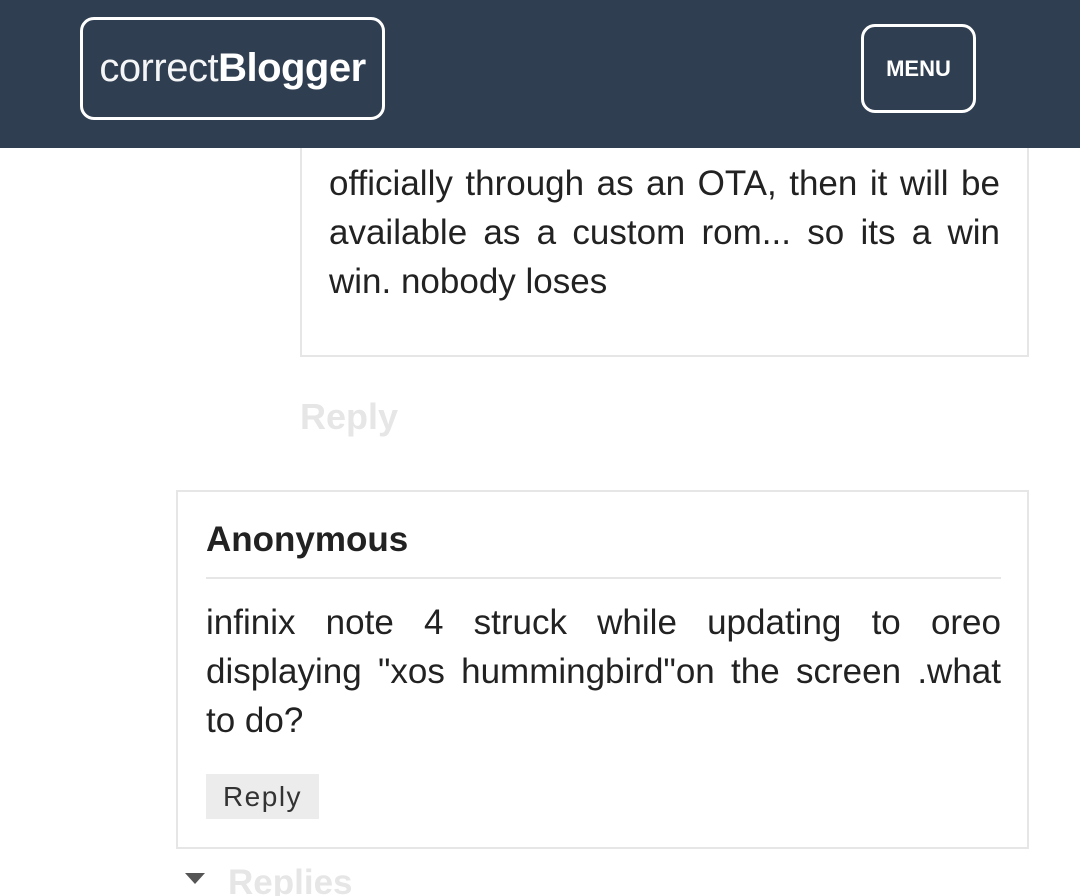 The width and height of the screenshot is (1080, 896). I want to click on triangle-down-icon, so click(195, 878).